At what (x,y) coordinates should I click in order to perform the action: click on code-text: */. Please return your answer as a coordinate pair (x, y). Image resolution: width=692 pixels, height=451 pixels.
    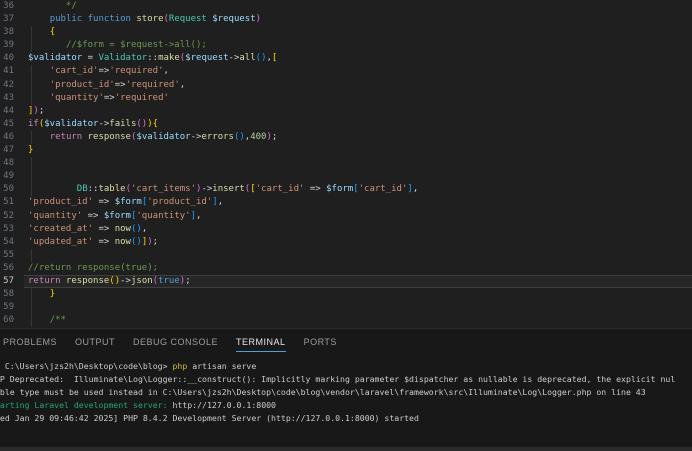
    Looking at the image, I should click on (353, 6).